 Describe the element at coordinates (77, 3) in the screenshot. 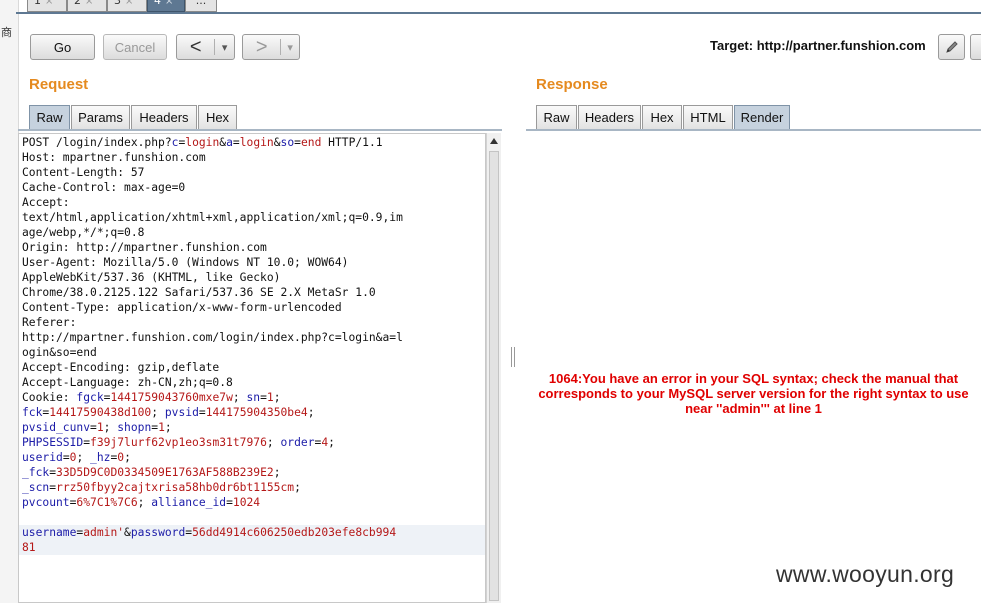

I see `tab-label: 2` at that location.